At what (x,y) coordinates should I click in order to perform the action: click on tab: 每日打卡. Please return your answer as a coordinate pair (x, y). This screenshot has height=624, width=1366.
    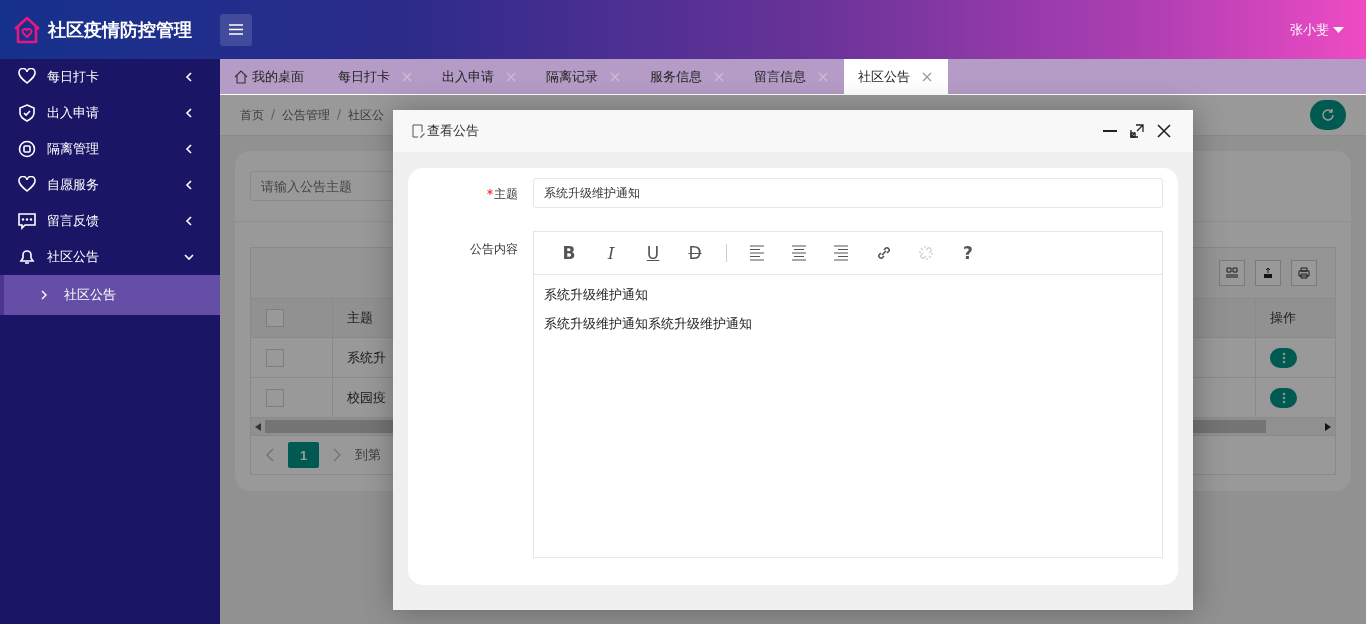
    Looking at the image, I should click on (376, 76).